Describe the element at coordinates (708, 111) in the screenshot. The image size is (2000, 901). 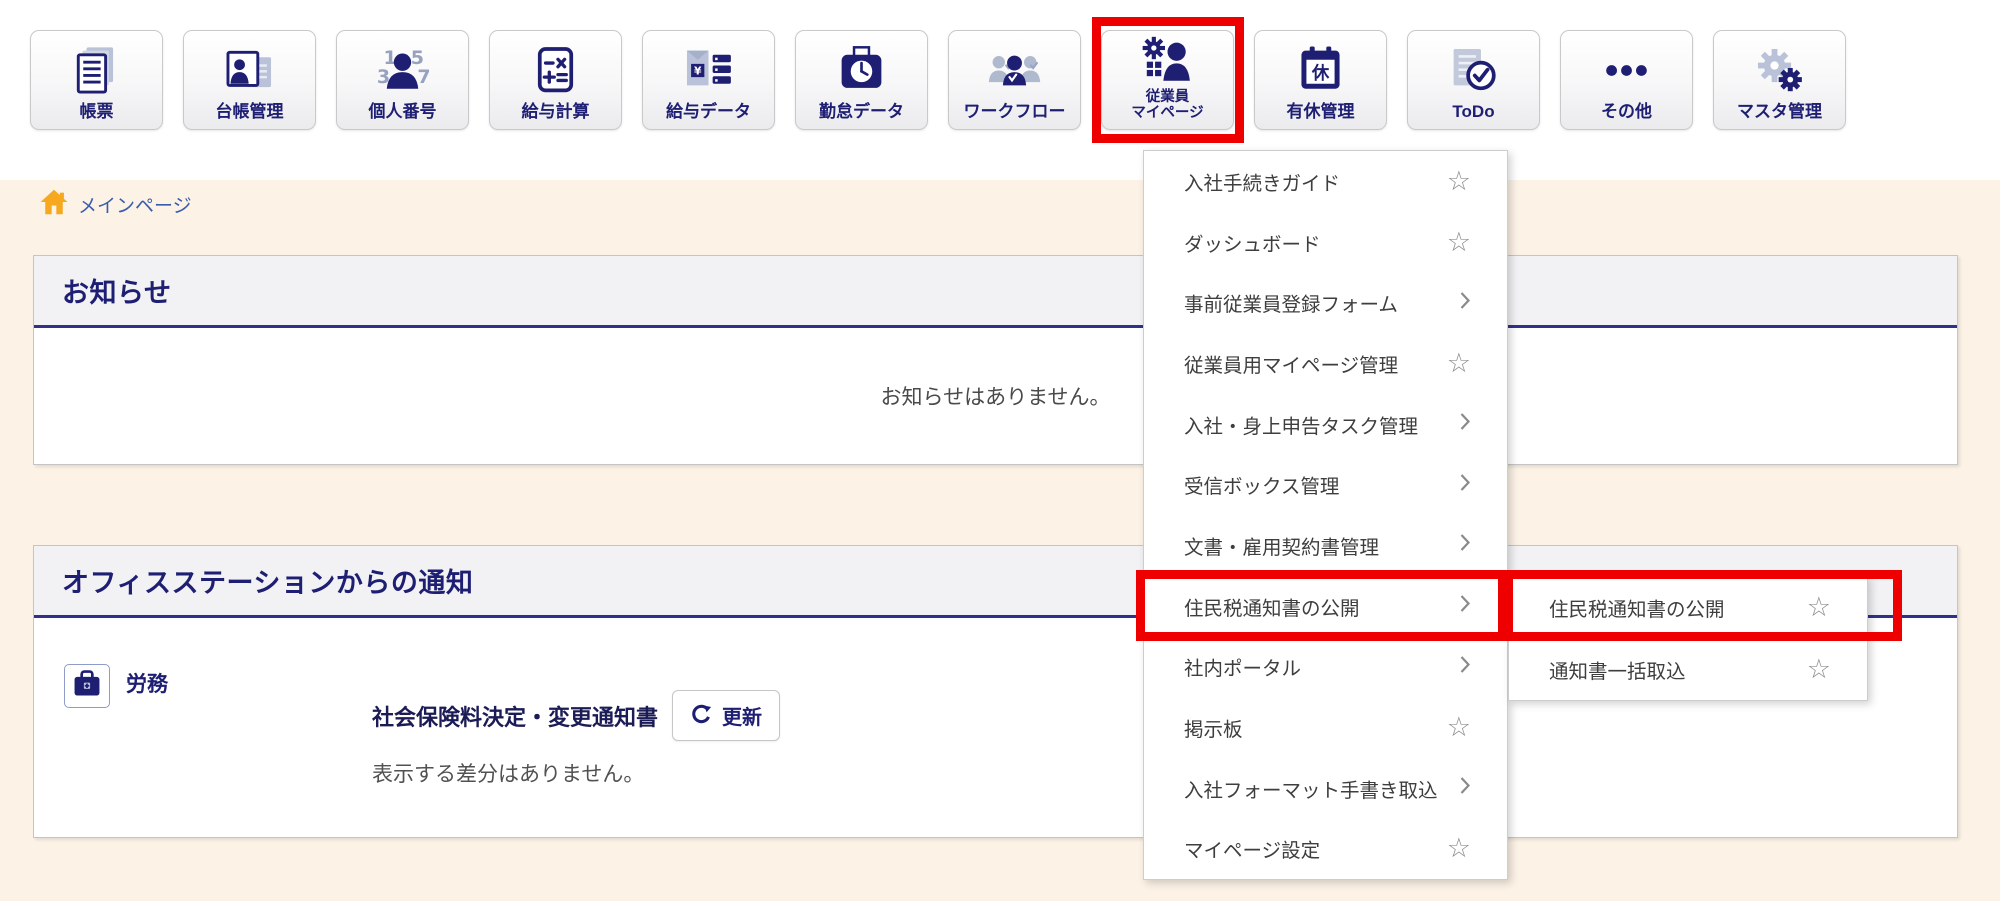
I see `toolbar-button-label: 給与データ` at that location.